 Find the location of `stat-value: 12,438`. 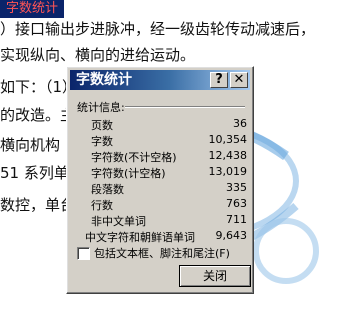

stat-value: 12,438 is located at coordinates (228, 155).